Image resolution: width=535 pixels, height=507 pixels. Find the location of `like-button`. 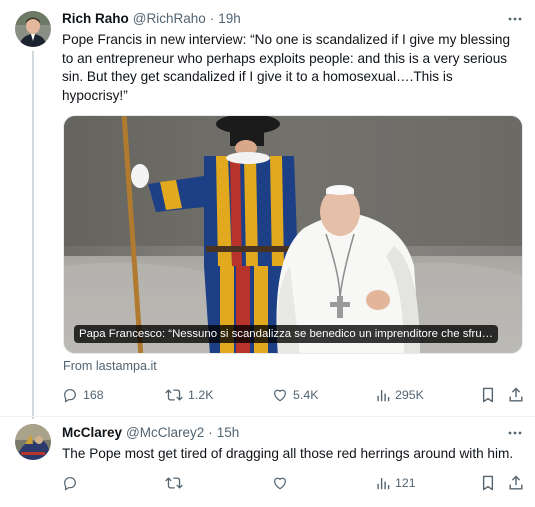

like-button is located at coordinates (280, 483).